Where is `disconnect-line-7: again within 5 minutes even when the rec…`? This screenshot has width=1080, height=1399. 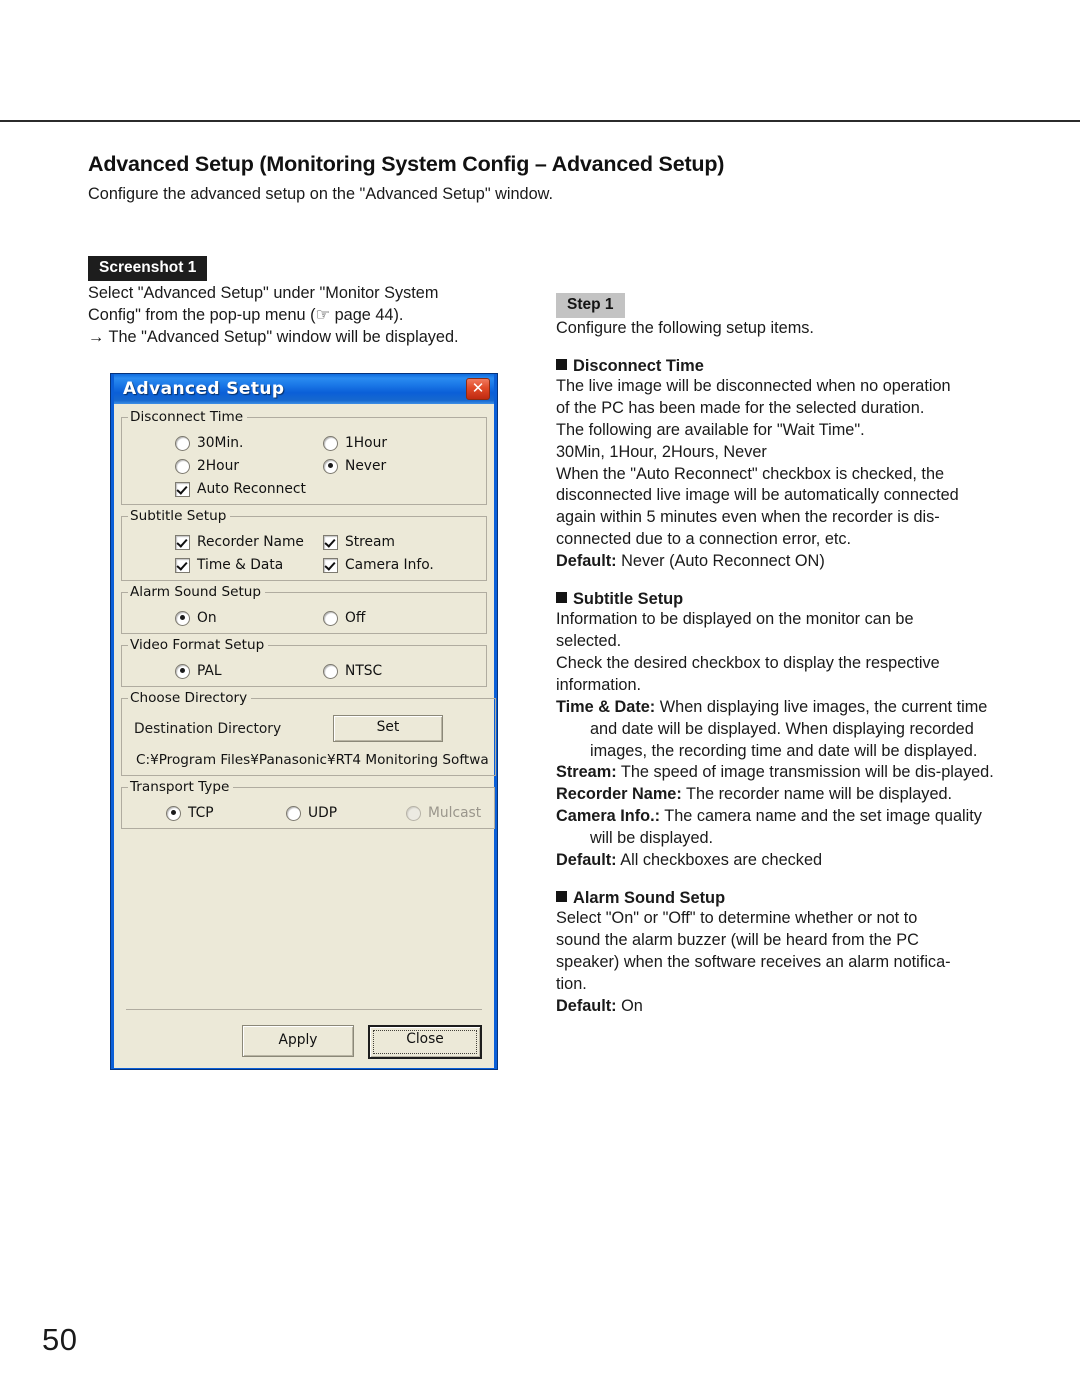
disconnect-line-7: again within 5 minutes even when the rec… is located at coordinates (748, 517).